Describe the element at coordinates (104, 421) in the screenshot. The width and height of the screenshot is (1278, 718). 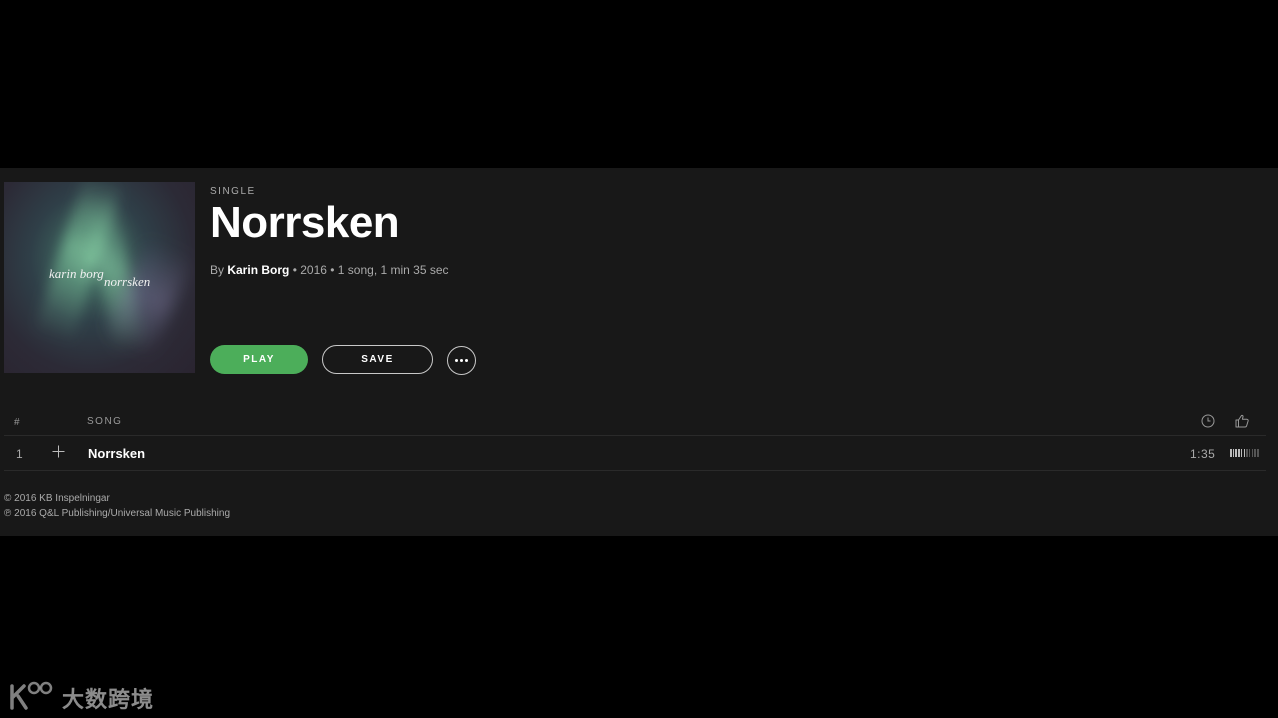
I see `column-header-song: SONG` at that location.